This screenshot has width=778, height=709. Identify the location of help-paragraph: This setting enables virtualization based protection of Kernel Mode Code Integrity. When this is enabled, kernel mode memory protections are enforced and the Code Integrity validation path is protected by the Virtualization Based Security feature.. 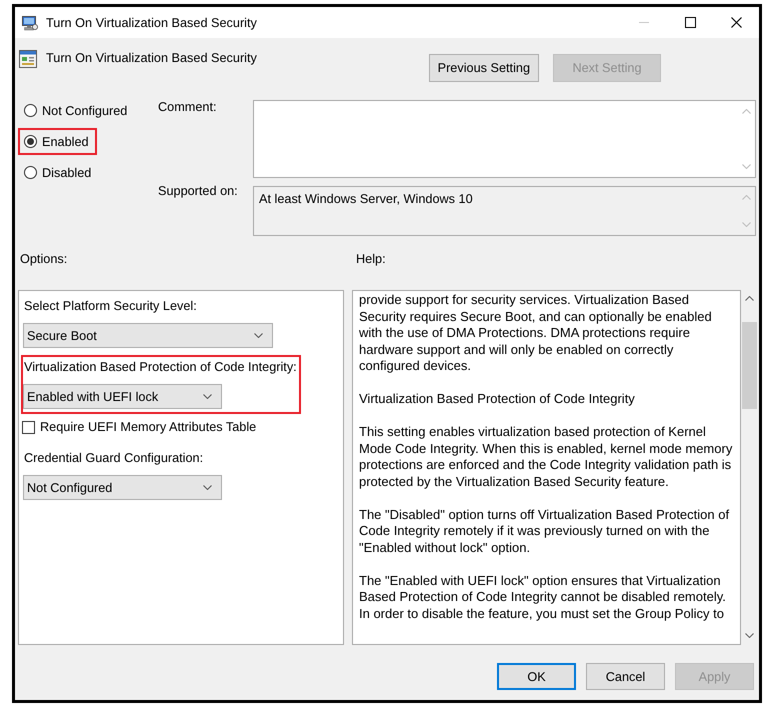
(546, 457).